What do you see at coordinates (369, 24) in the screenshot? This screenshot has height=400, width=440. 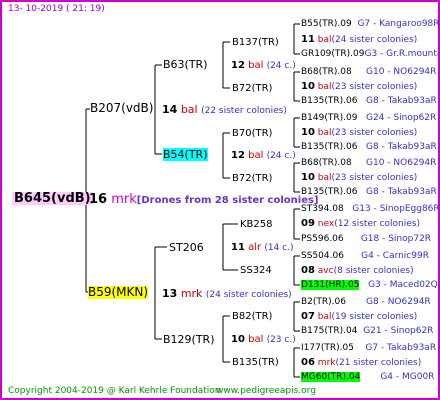 I see `gen4-row-1: B55(TR).09 G7 - Kangaroo98R` at bounding box center [369, 24].